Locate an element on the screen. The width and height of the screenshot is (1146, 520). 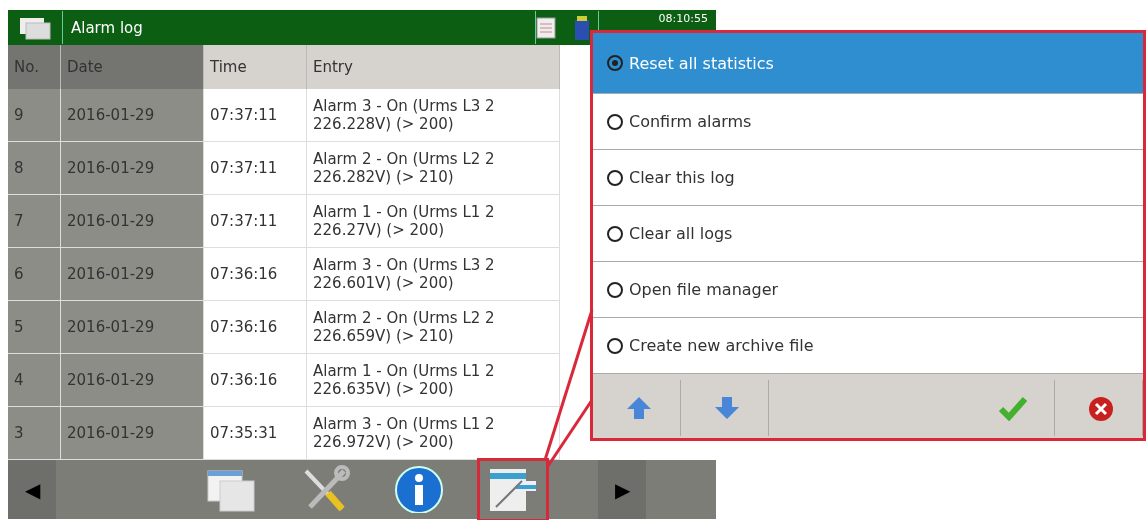
table-cell: 6 is located at coordinates (34, 274).